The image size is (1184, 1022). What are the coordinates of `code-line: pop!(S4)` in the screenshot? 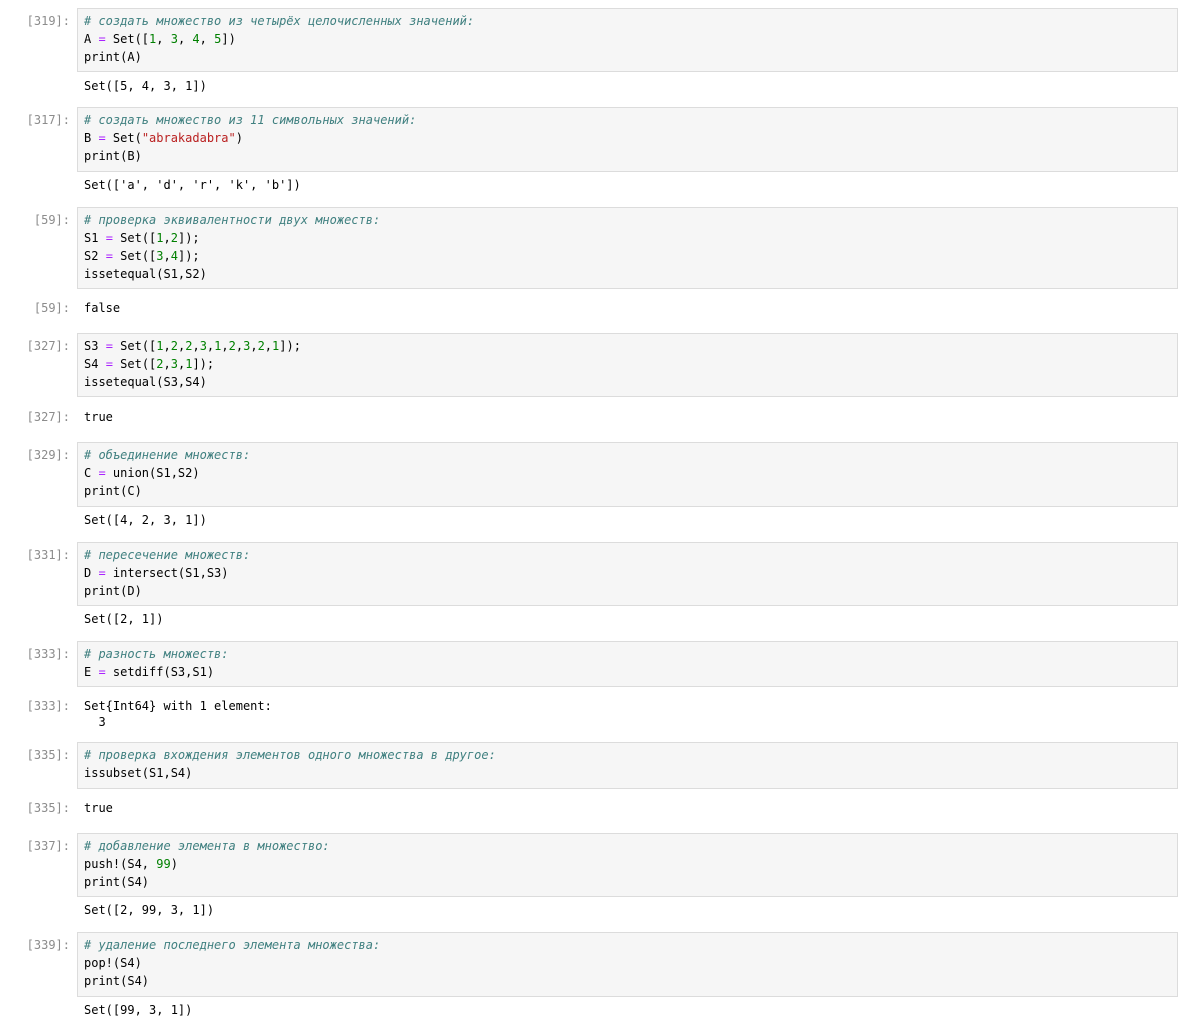 It's located at (232, 963).